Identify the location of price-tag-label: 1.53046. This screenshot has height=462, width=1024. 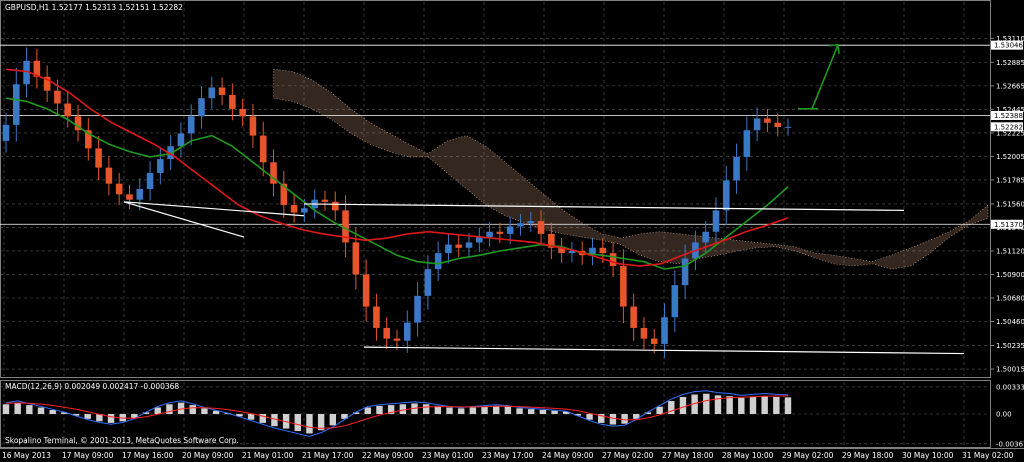
(1008, 46).